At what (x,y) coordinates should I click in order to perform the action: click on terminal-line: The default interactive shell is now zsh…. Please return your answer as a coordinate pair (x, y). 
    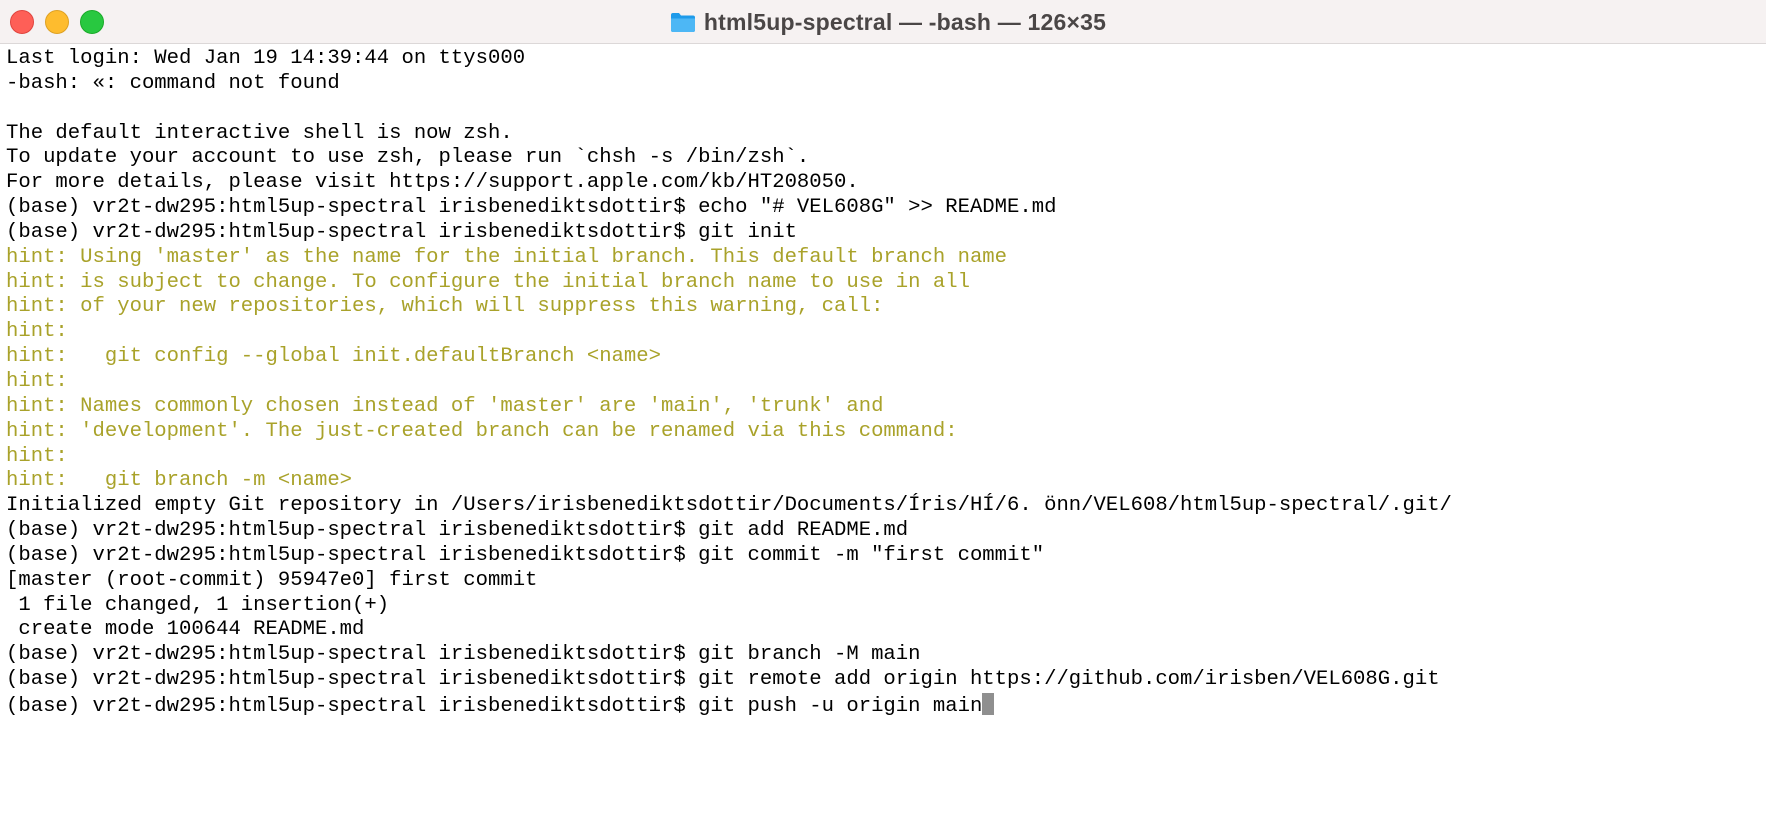
    Looking at the image, I should click on (259, 133).